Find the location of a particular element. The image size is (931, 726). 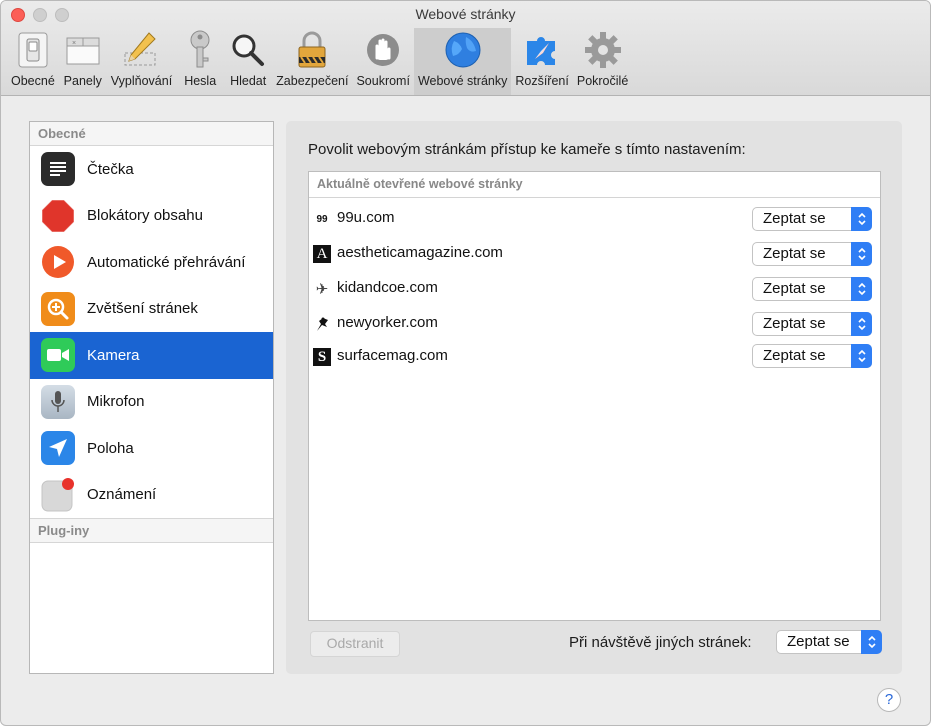

tab-label: Obecné is located at coordinates (33, 81).